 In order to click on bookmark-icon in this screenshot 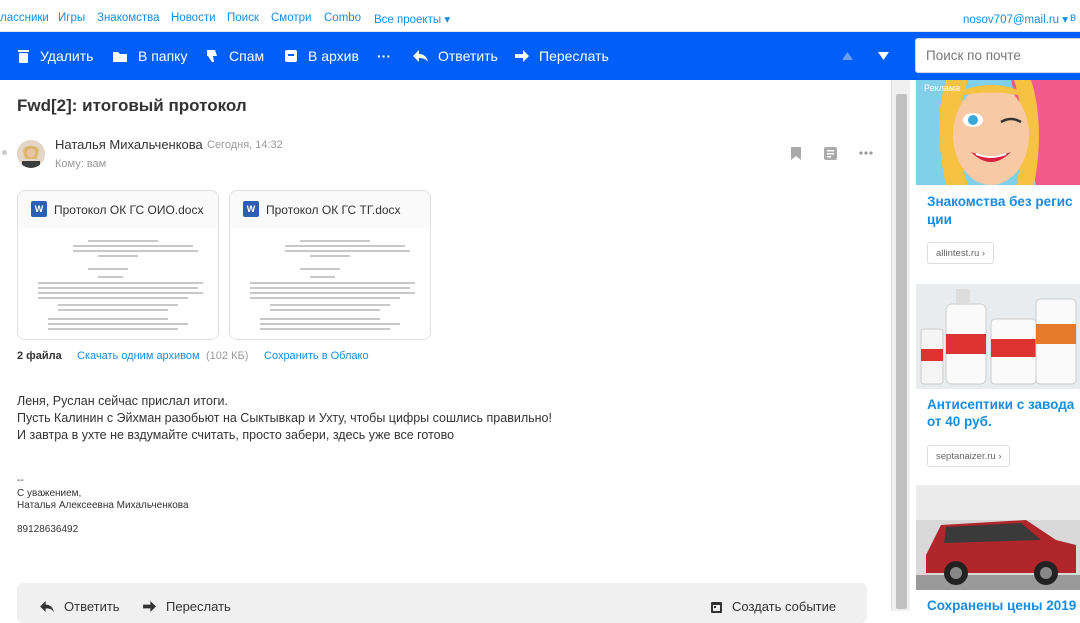, I will do `click(796, 153)`.